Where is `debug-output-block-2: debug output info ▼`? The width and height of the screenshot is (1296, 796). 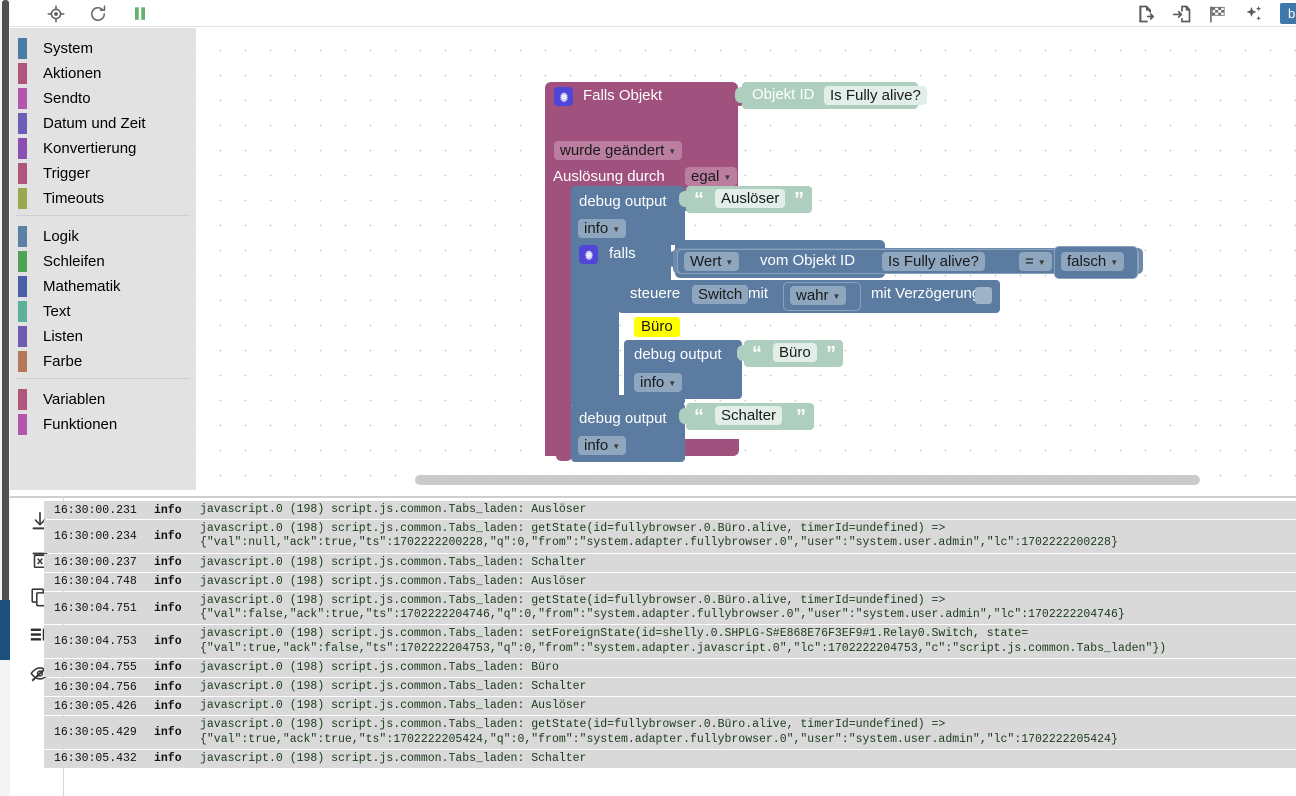
debug-output-block-2: debug output info ▼ is located at coordinates (683, 369).